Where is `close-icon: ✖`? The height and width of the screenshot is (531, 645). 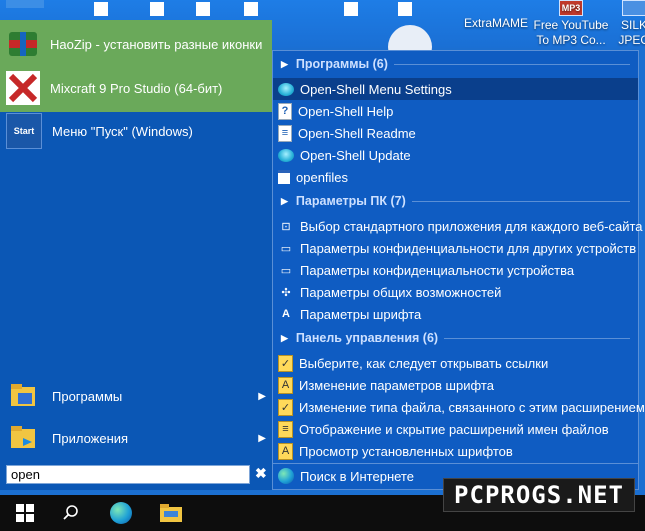 close-icon: ✖ is located at coordinates (261, 473).